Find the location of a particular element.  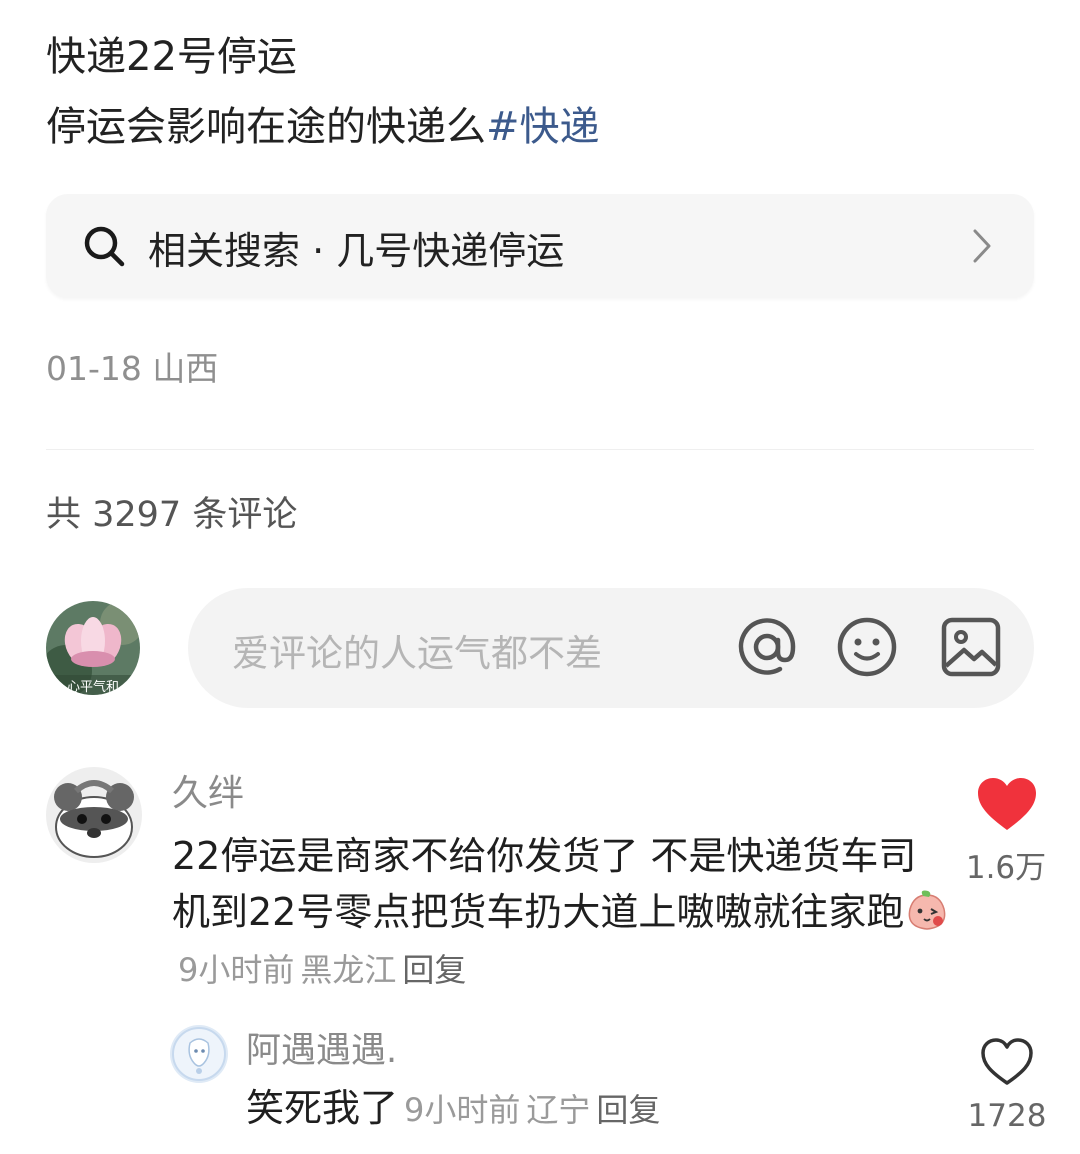

hashtag-link: #快递 is located at coordinates (543, 127).